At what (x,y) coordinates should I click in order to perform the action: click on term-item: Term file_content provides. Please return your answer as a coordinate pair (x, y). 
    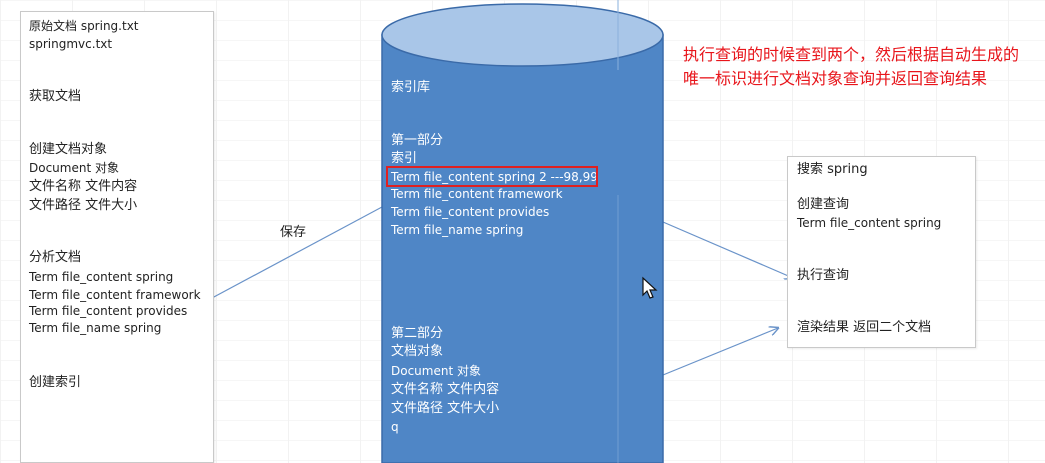
    Looking at the image, I should click on (108, 311).